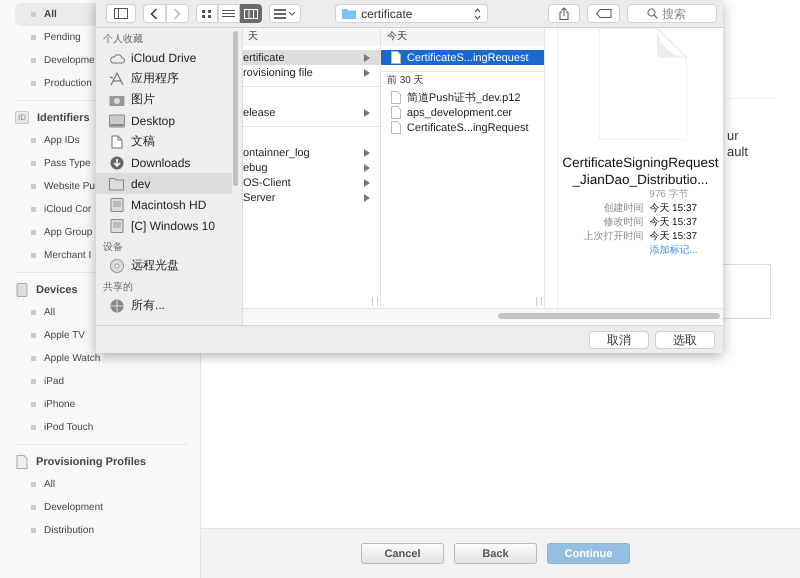 The width and height of the screenshot is (800, 578). I want to click on columns-icon, so click(251, 13).